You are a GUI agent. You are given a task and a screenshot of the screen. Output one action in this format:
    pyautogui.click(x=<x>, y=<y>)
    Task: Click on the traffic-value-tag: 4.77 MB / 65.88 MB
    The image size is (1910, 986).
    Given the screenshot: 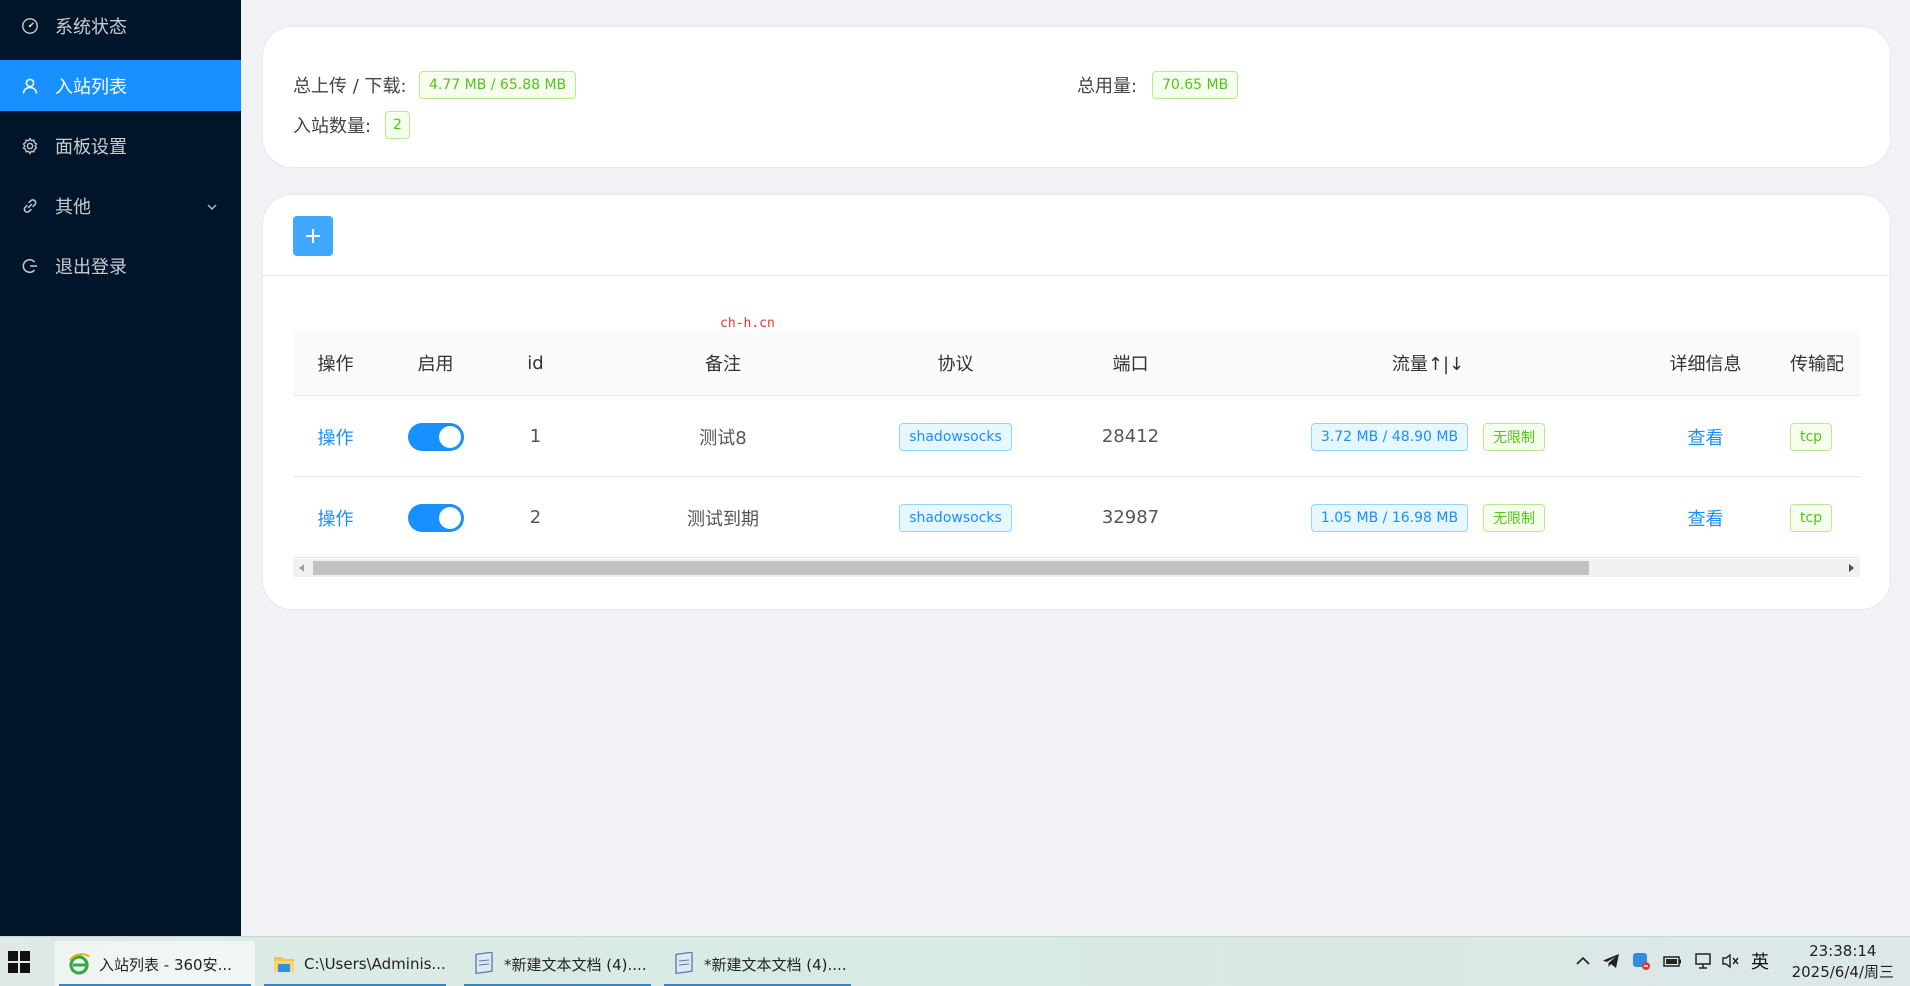 What is the action you would take?
    pyautogui.click(x=498, y=85)
    